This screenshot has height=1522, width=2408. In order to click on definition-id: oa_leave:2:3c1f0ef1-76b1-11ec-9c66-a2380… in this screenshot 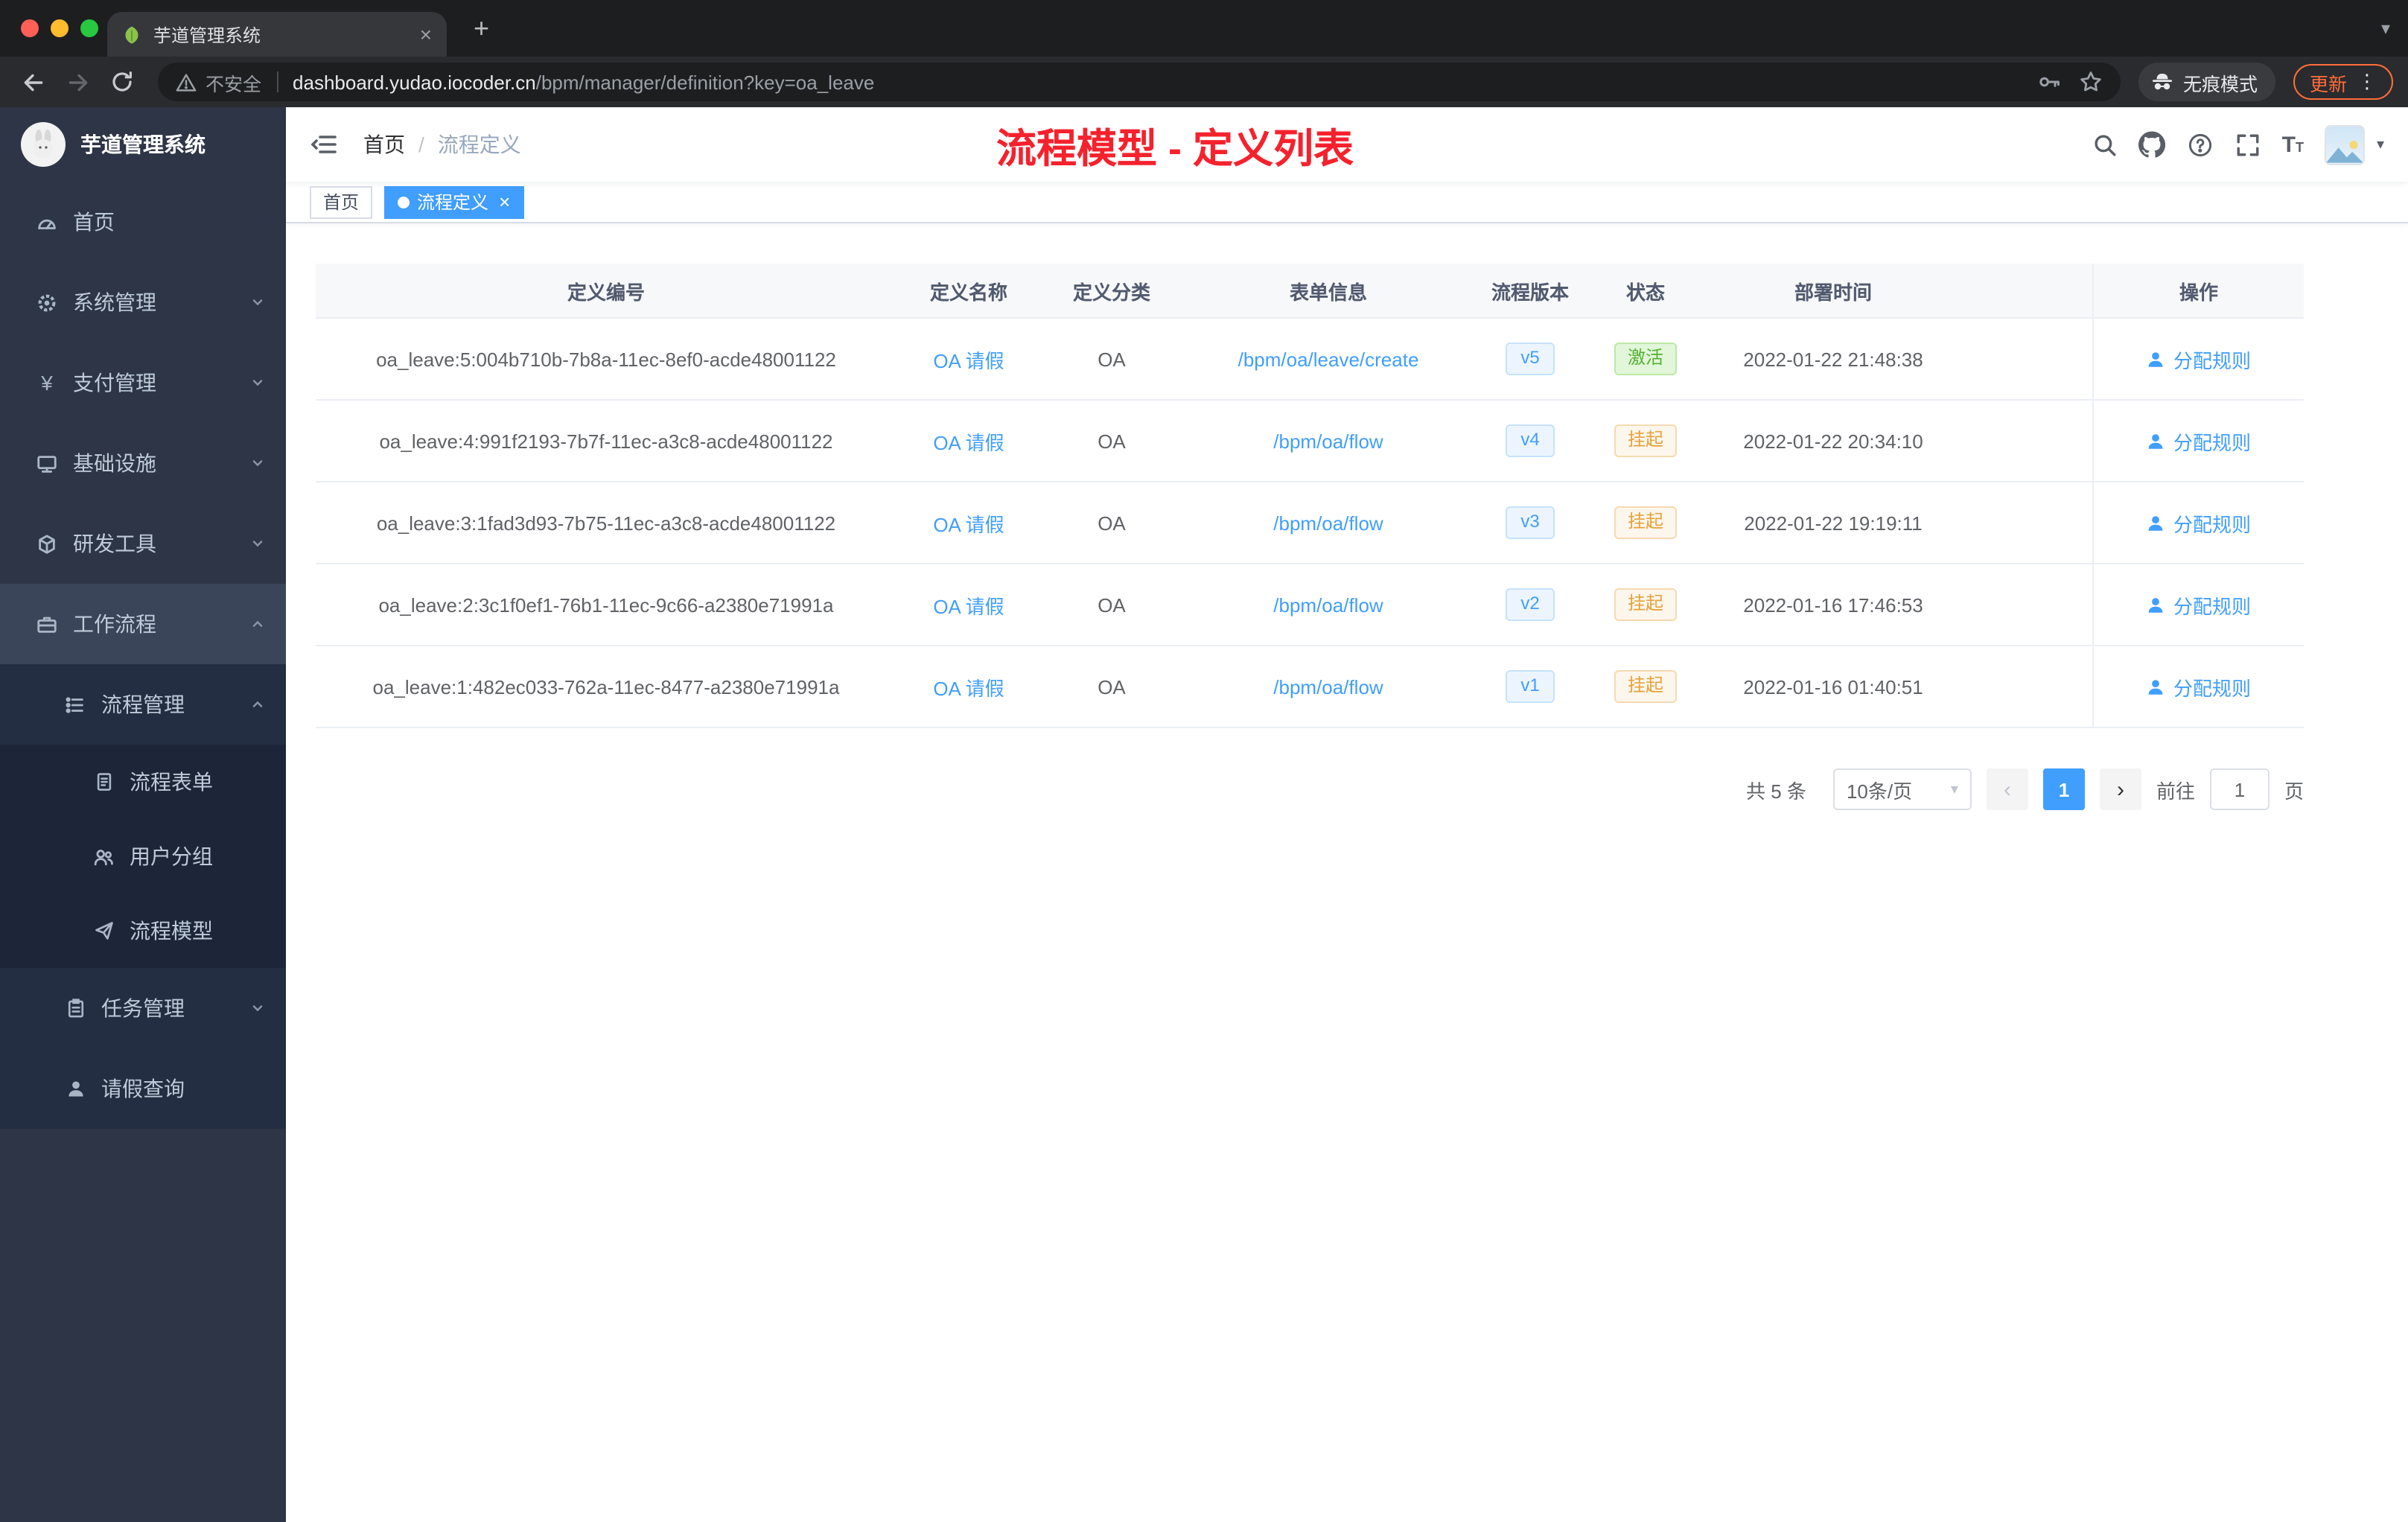, I will do `click(606, 604)`.